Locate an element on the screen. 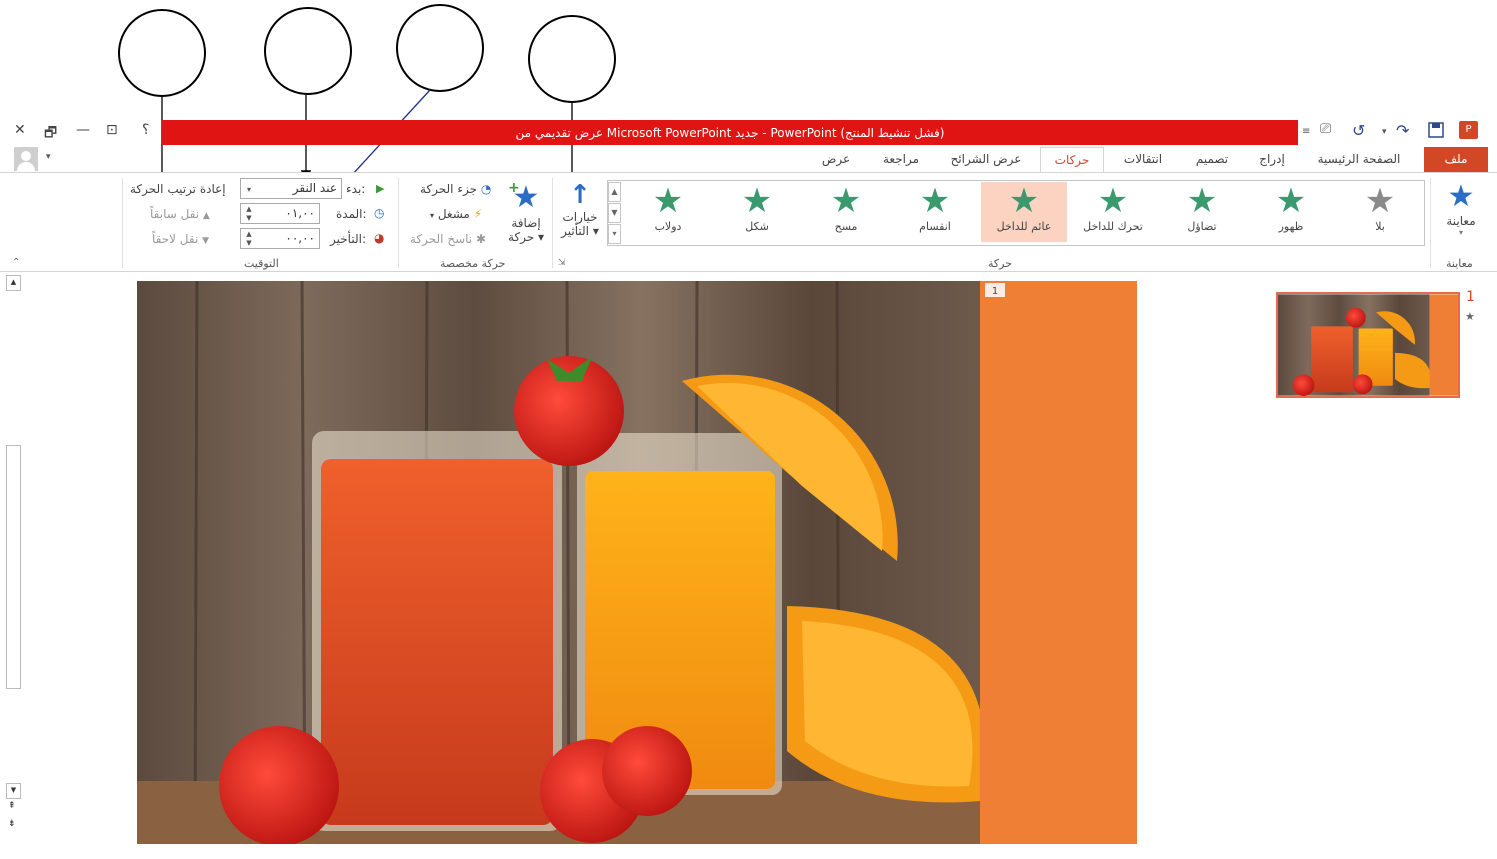 The width and height of the screenshot is (1497, 859). move-earlier-button: نقل سابقاً ▲ is located at coordinates (180, 214).